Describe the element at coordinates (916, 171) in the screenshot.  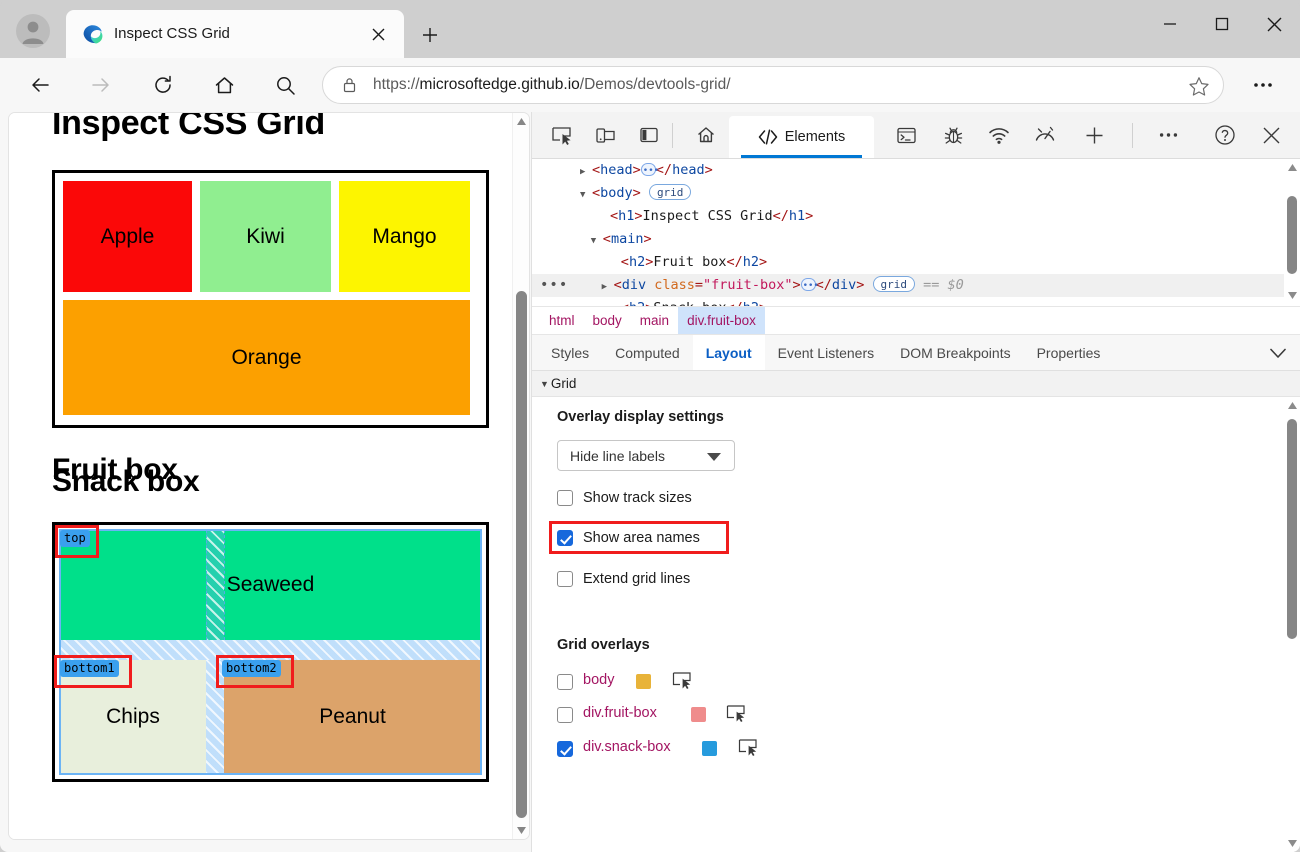
I see `dom-tree-row: ▶<head></head>` at that location.